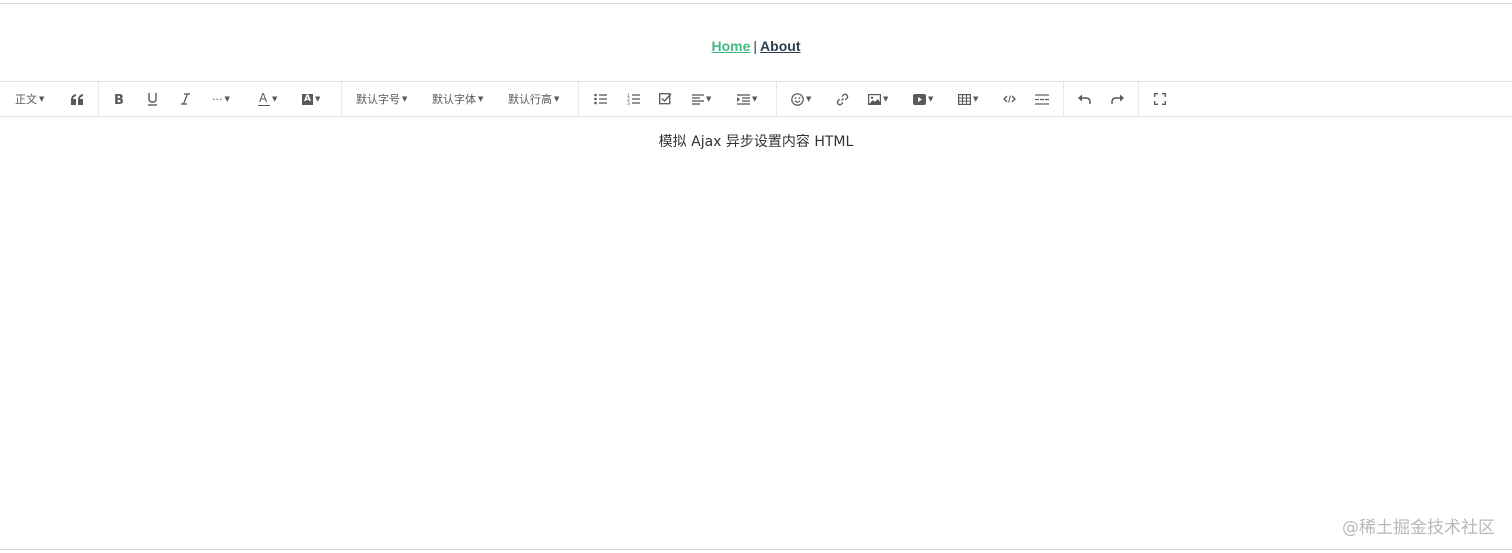  What do you see at coordinates (628, 103) in the screenshot?
I see `svg-text: 3` at bounding box center [628, 103].